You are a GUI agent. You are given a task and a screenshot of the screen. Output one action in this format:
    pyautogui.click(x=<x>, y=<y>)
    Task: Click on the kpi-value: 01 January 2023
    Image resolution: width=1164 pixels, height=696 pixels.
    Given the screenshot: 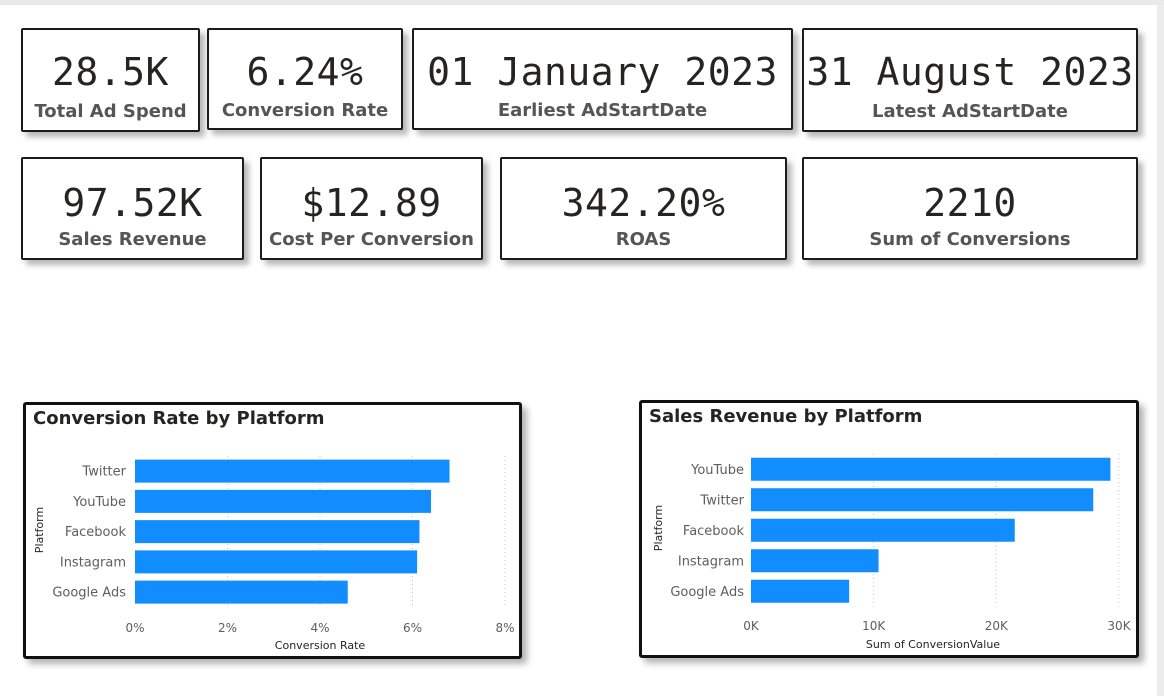 What is the action you would take?
    pyautogui.click(x=602, y=72)
    